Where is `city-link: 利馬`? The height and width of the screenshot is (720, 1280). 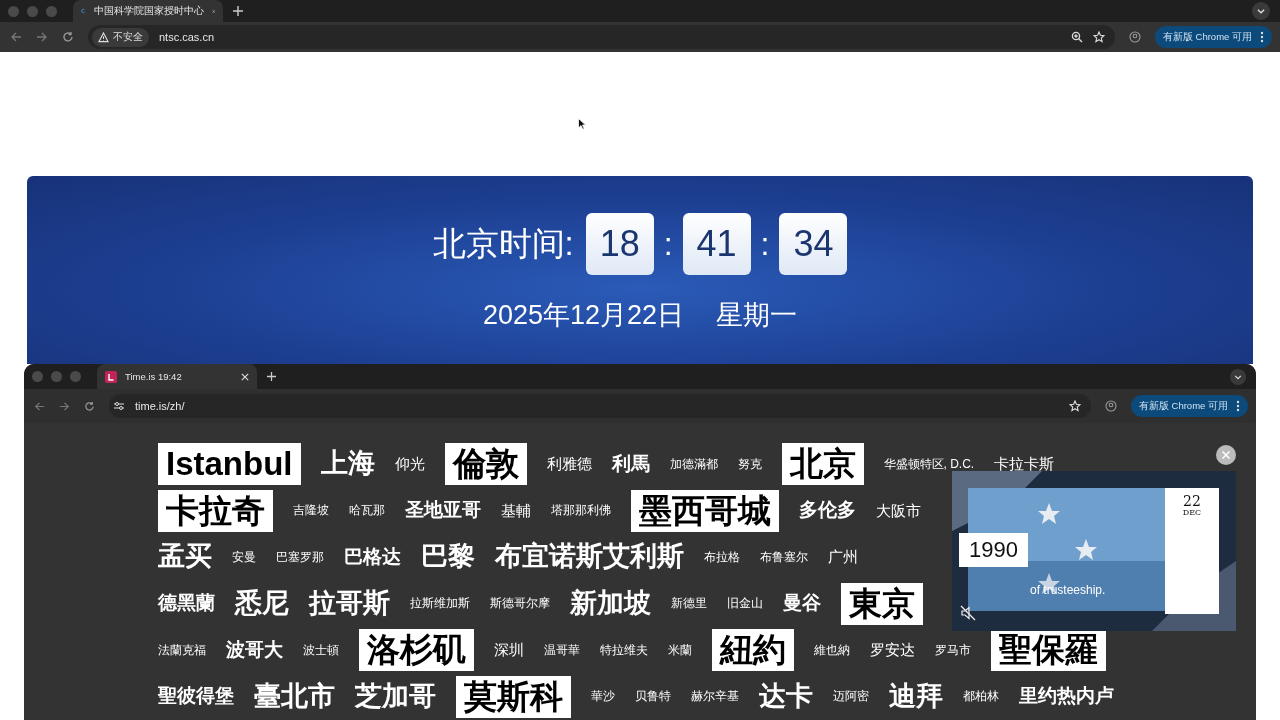
city-link: 利馬 is located at coordinates (630, 464).